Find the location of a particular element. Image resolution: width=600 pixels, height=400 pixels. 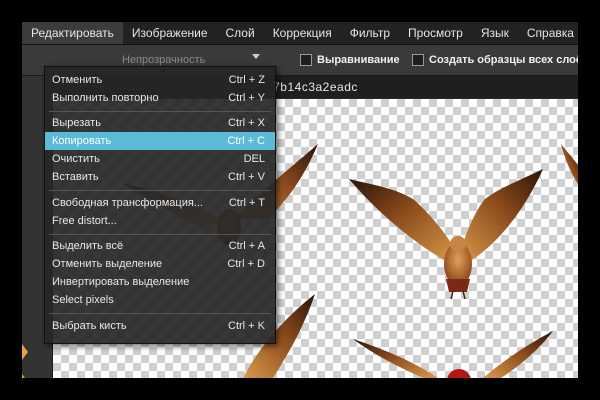

eagle-bottom-right is located at coordinates (453, 354).